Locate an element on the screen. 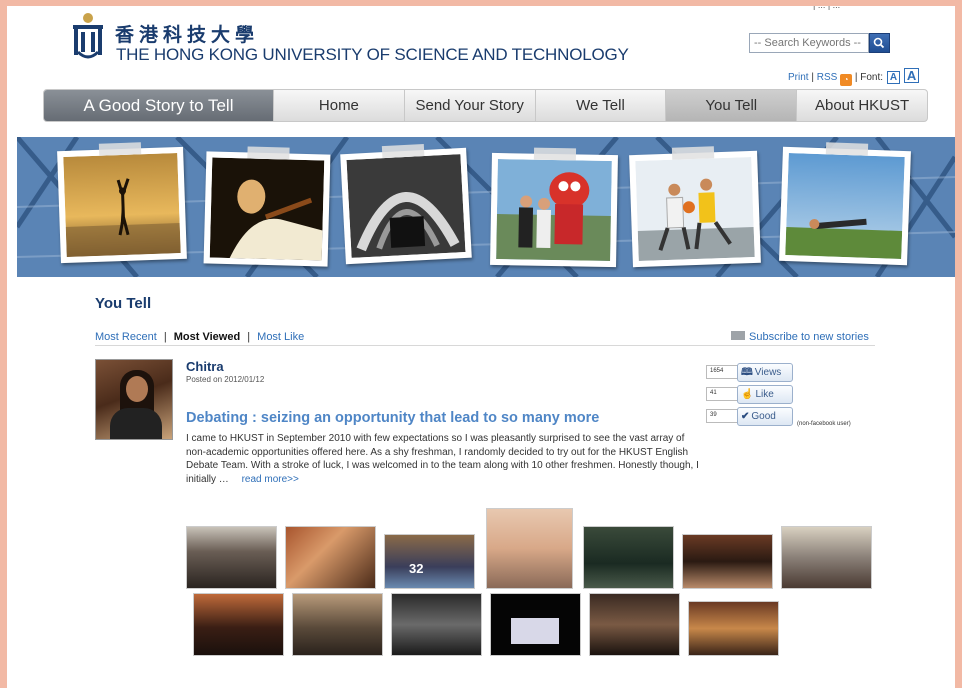 This screenshot has width=962, height=688. author-avatar is located at coordinates (134, 399).